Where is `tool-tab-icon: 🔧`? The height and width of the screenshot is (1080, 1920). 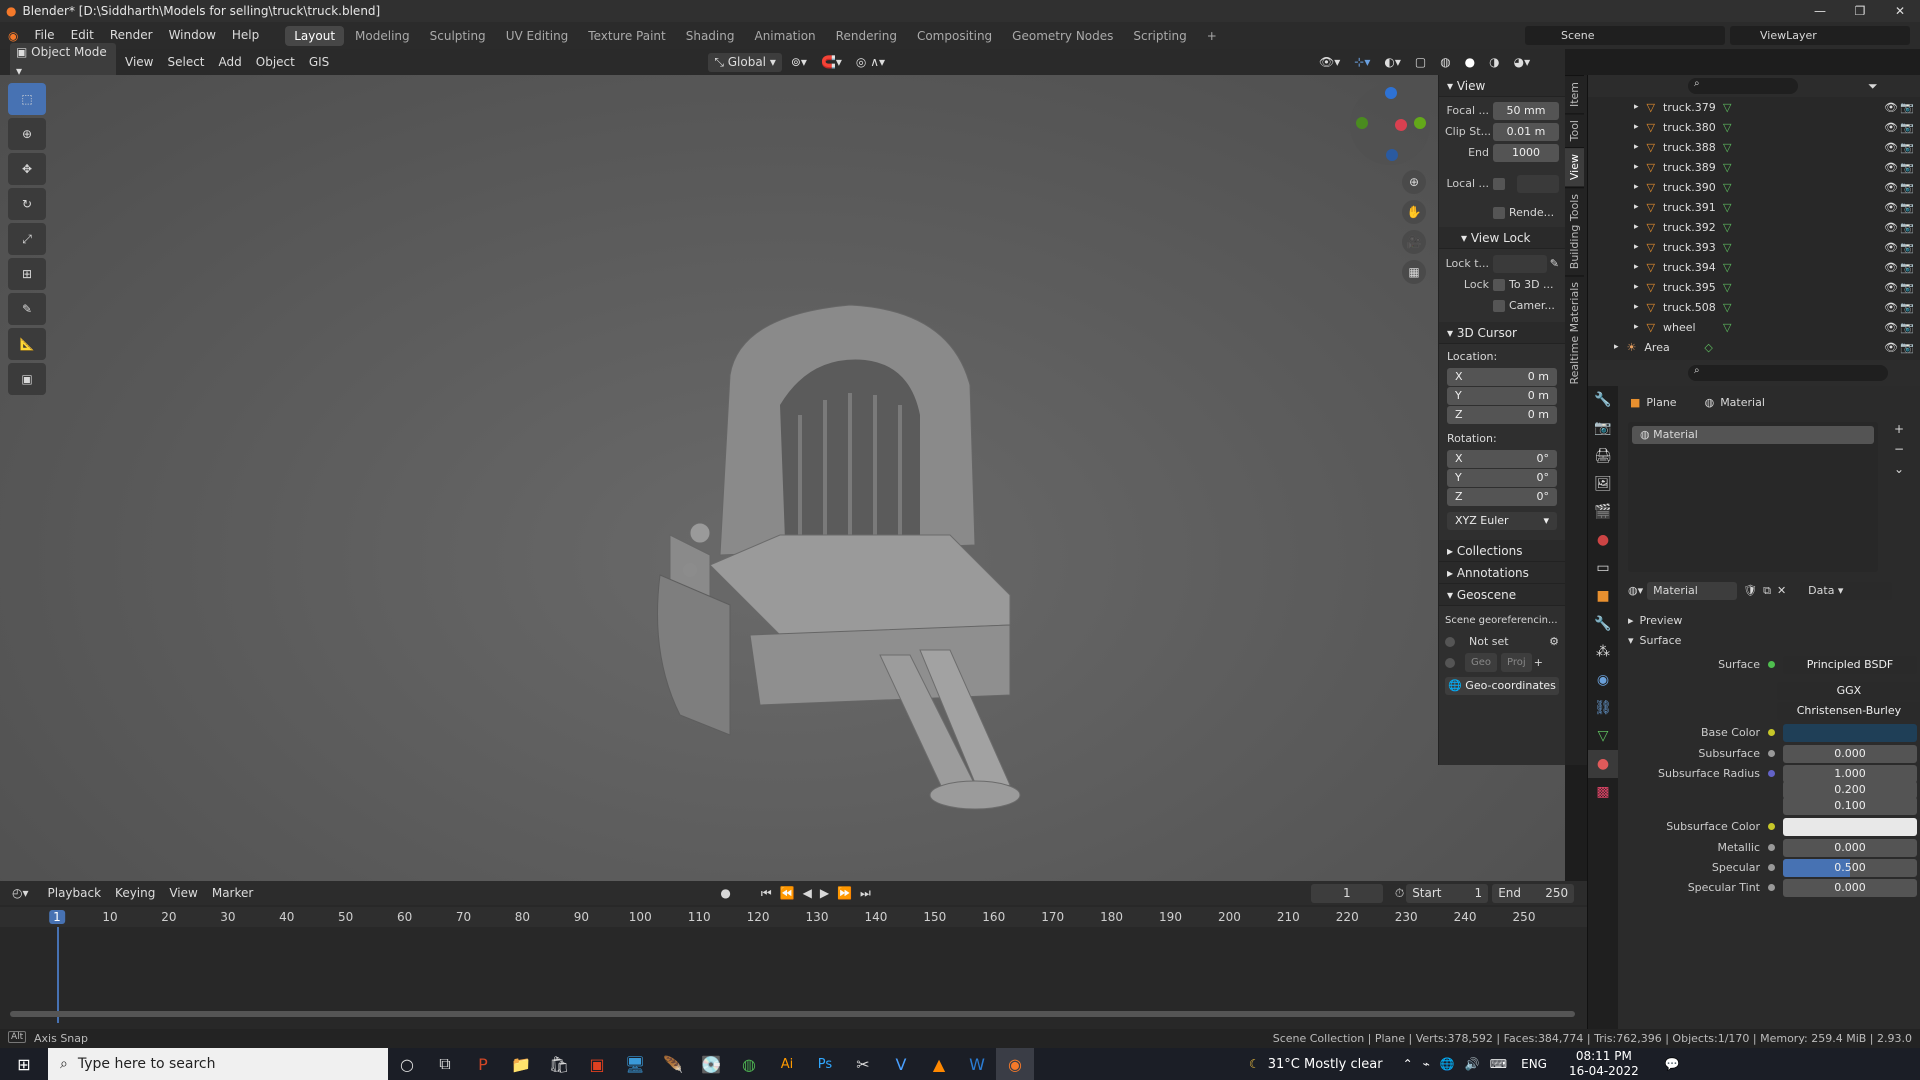
tool-tab-icon: 🔧 is located at coordinates (1603, 400).